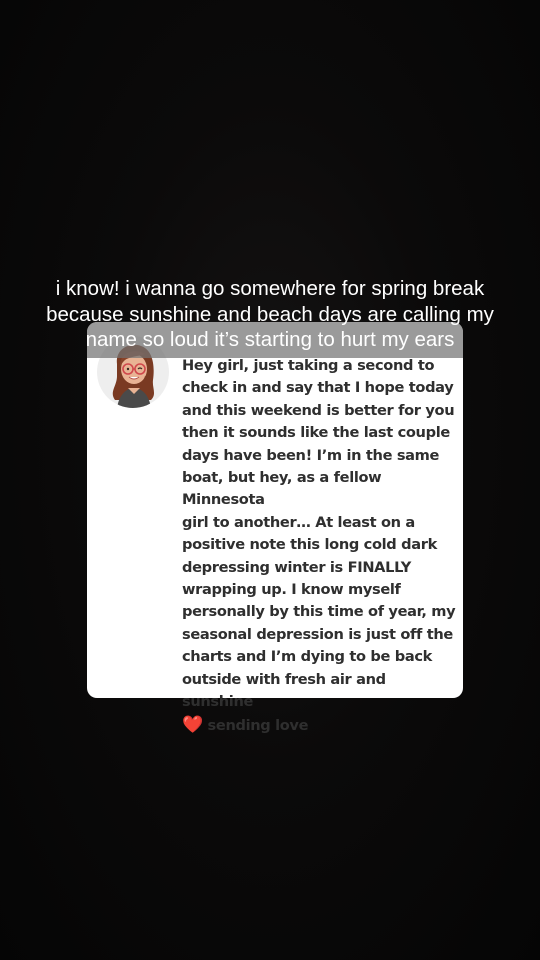 The image size is (540, 960). Describe the element at coordinates (192, 724) in the screenshot. I see `heart-icon: ❤️` at that location.